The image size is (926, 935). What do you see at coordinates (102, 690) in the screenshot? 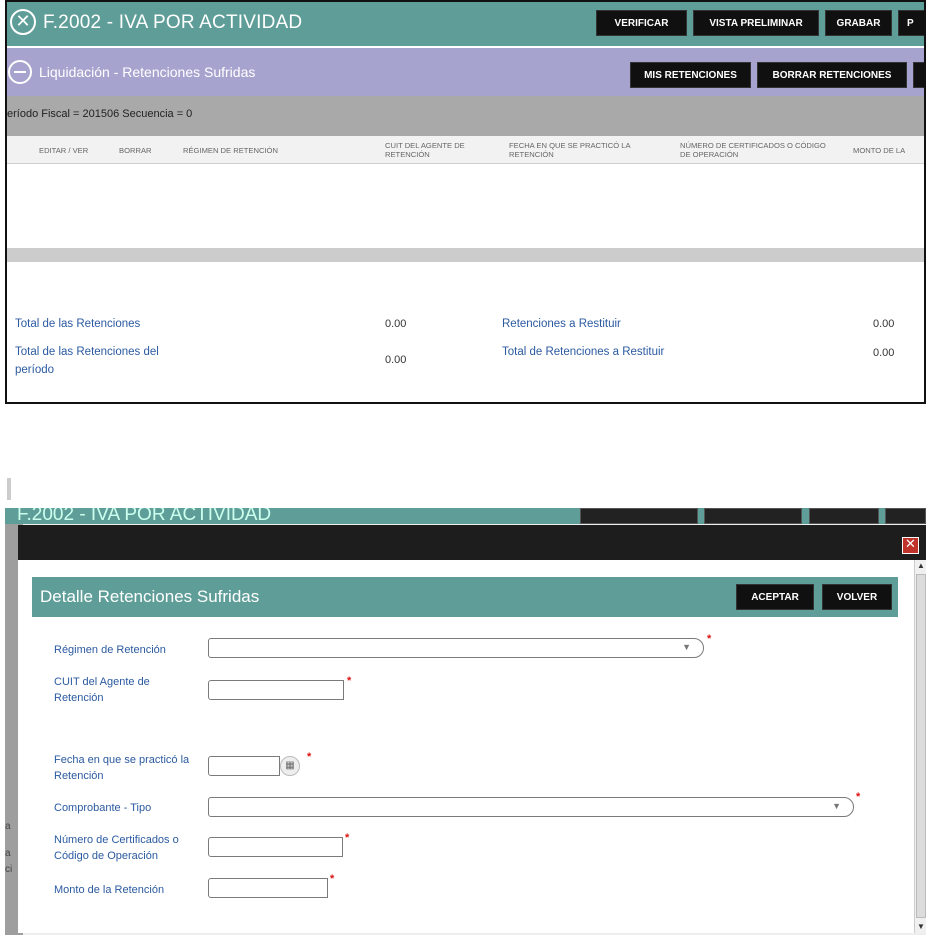
I see `cuit-label: CUIT del Agente de Retención` at bounding box center [102, 690].